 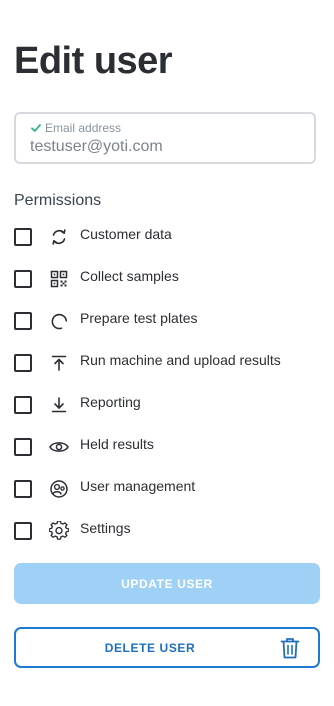 I want to click on spinner-icon, so click(x=59, y=321).